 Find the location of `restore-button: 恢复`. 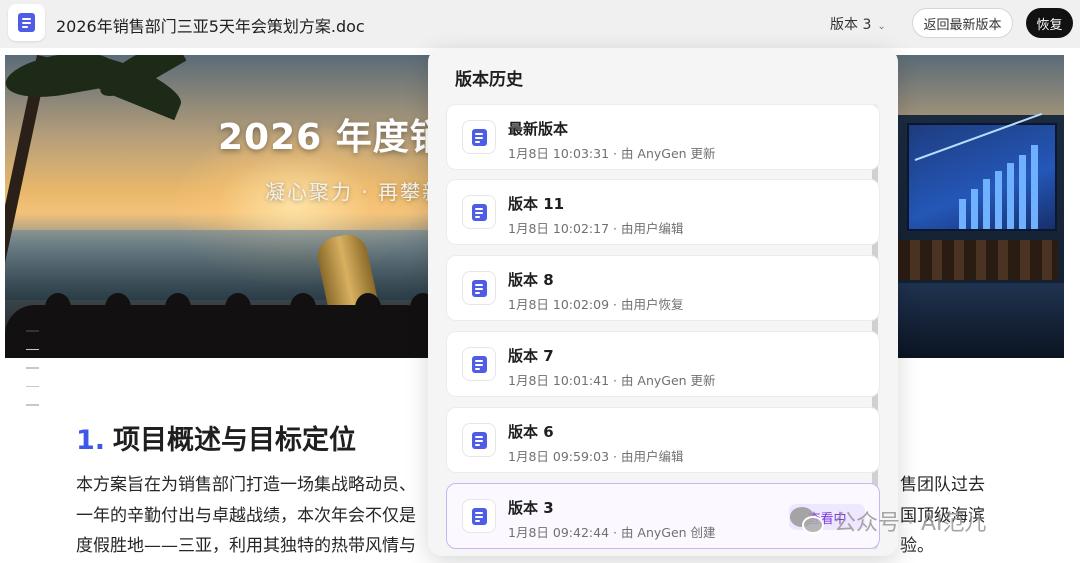

restore-button: 恢复 is located at coordinates (1049, 23).